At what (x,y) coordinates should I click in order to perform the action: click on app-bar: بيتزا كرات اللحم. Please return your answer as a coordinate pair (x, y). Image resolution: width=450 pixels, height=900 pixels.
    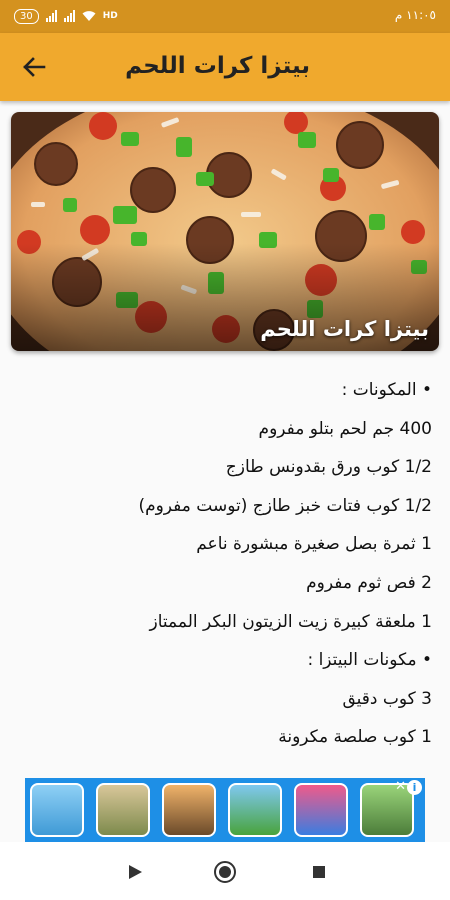
    Looking at the image, I should click on (225, 67).